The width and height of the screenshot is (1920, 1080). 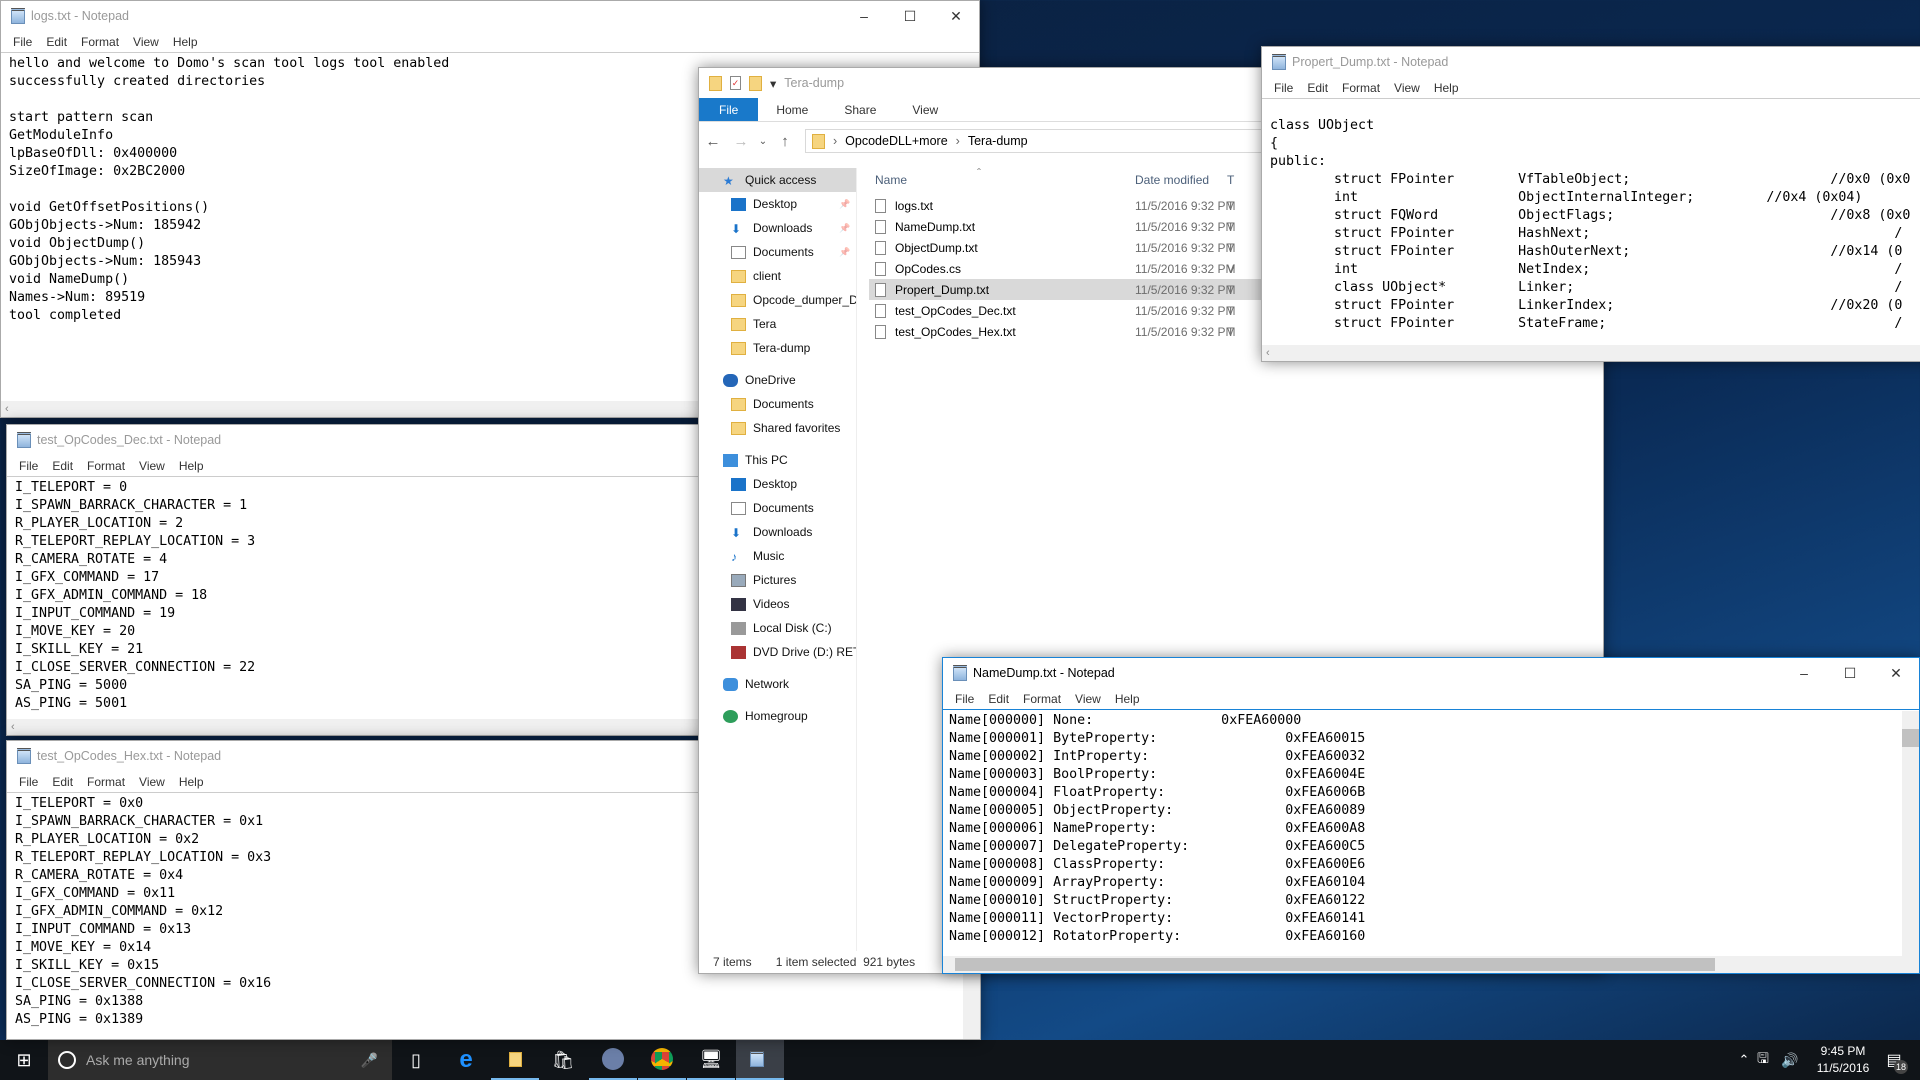 I want to click on horizontal-scrollbar, so click(x=1431, y=964).